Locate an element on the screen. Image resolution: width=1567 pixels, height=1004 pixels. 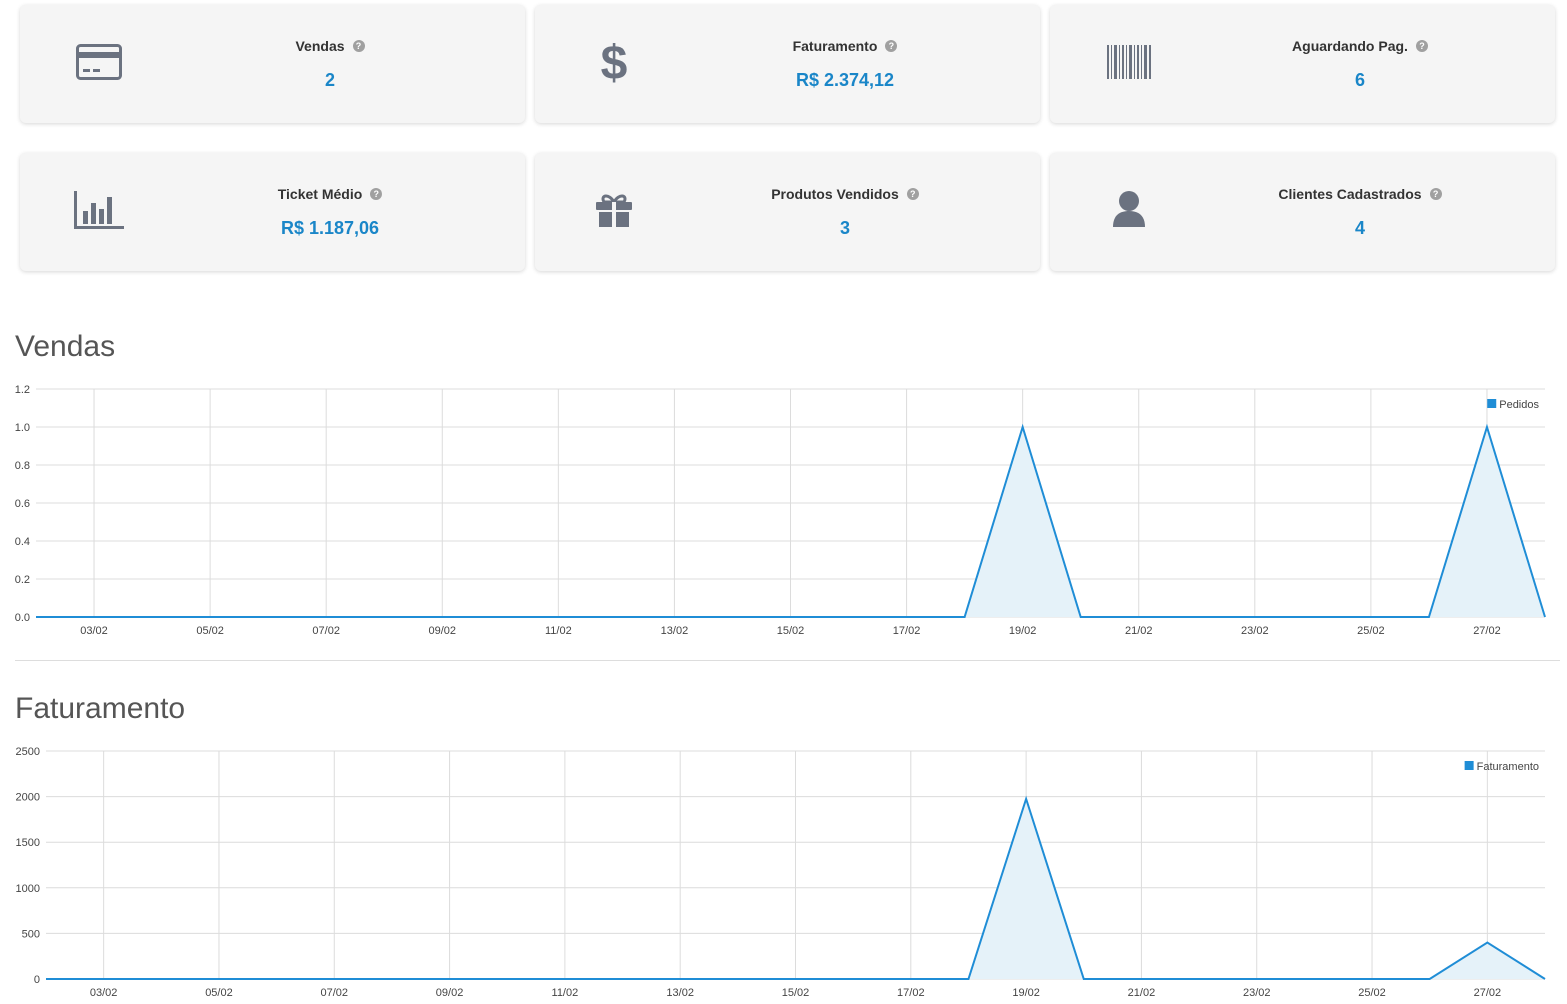
legend-label: Faturamento is located at coordinates (1508, 767).